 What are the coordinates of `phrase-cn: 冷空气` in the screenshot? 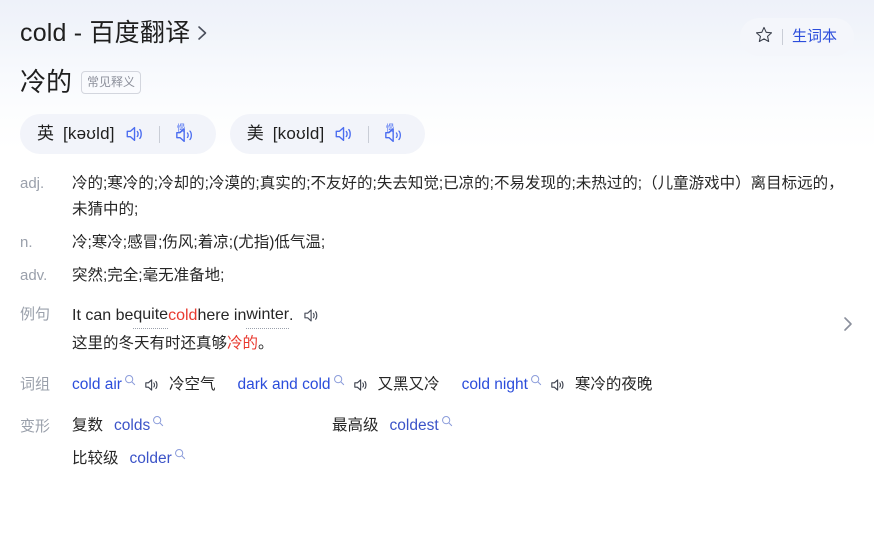 It's located at (192, 384).